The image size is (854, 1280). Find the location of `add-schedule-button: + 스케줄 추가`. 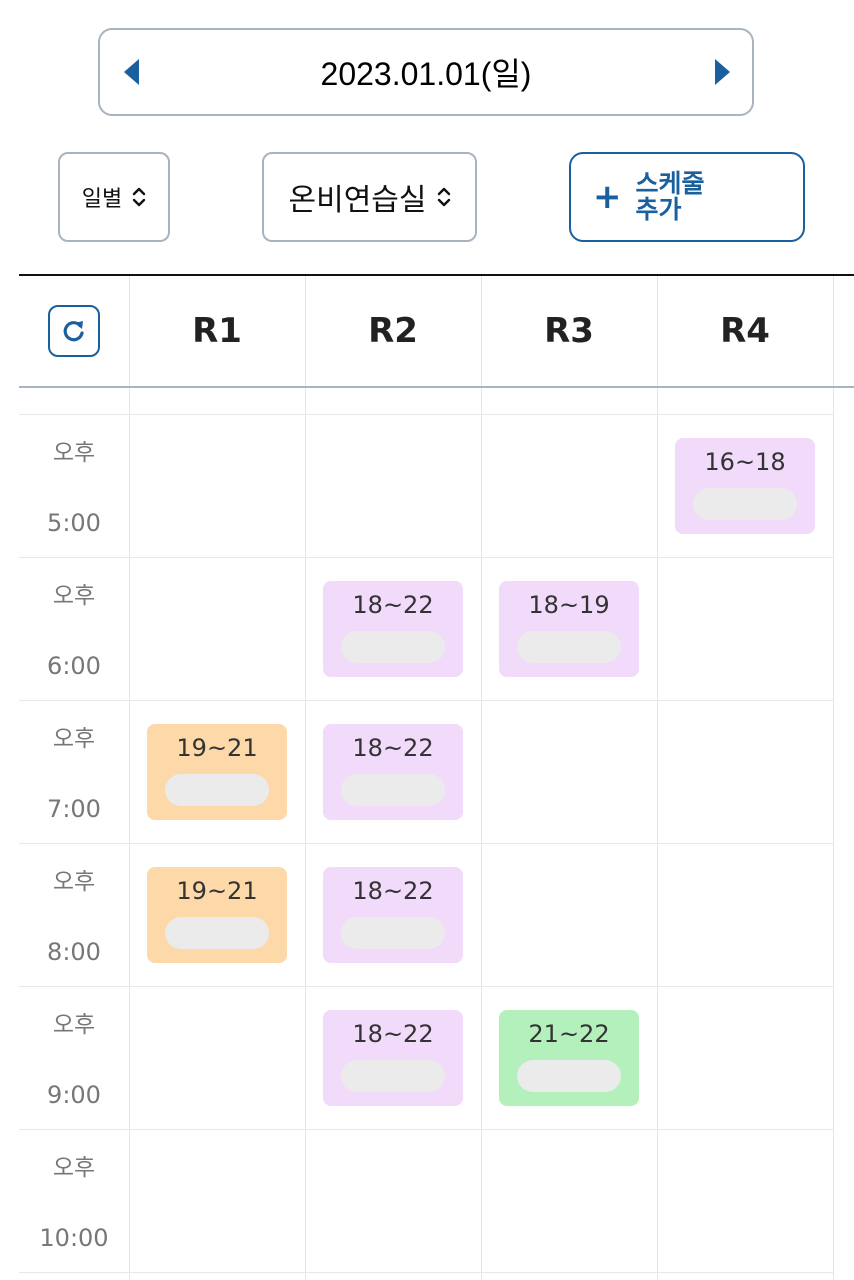

add-schedule-button: + 스케줄 추가 is located at coordinates (687, 197).